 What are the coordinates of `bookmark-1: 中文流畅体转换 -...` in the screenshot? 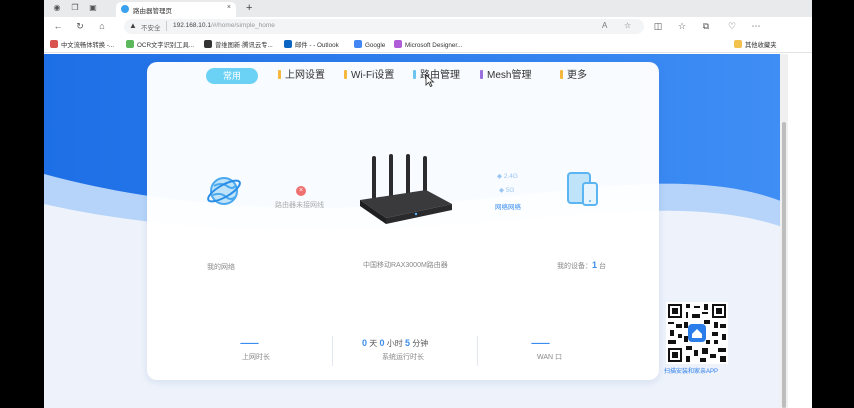 It's located at (82, 44).